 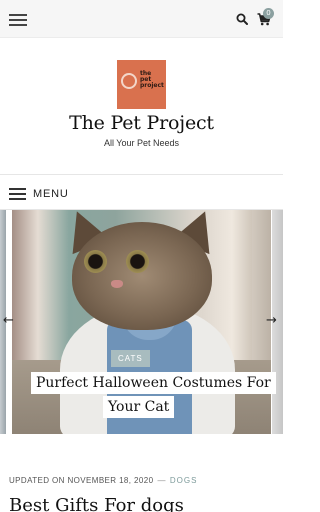 What do you see at coordinates (141, 123) in the screenshot?
I see `site-title: The Pet Project` at bounding box center [141, 123].